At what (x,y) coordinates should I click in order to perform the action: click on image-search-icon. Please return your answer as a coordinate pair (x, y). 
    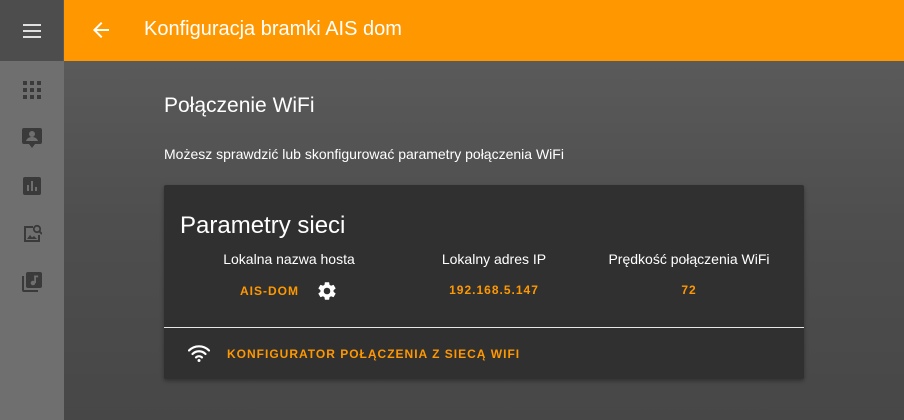
    Looking at the image, I should click on (33, 233).